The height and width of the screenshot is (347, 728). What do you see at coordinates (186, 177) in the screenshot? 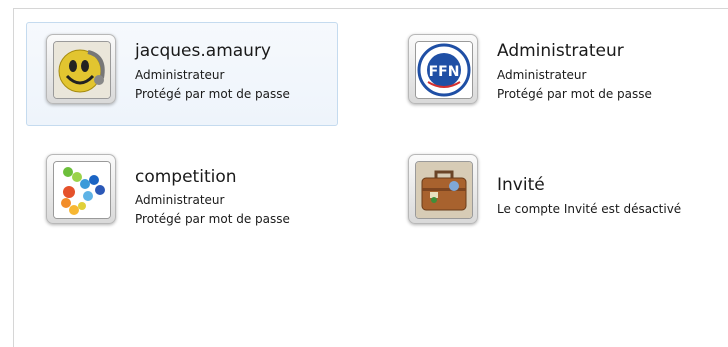
I see `account-name: competition` at bounding box center [186, 177].